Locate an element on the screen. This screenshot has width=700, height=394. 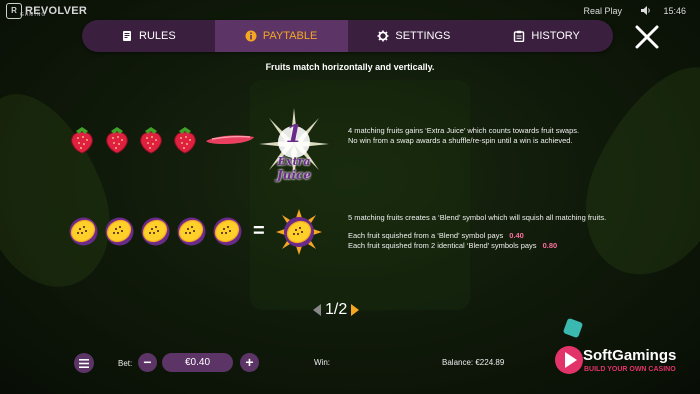
softgamings-tagline: BUILD YOUR OWN CASINO is located at coordinates (630, 369).